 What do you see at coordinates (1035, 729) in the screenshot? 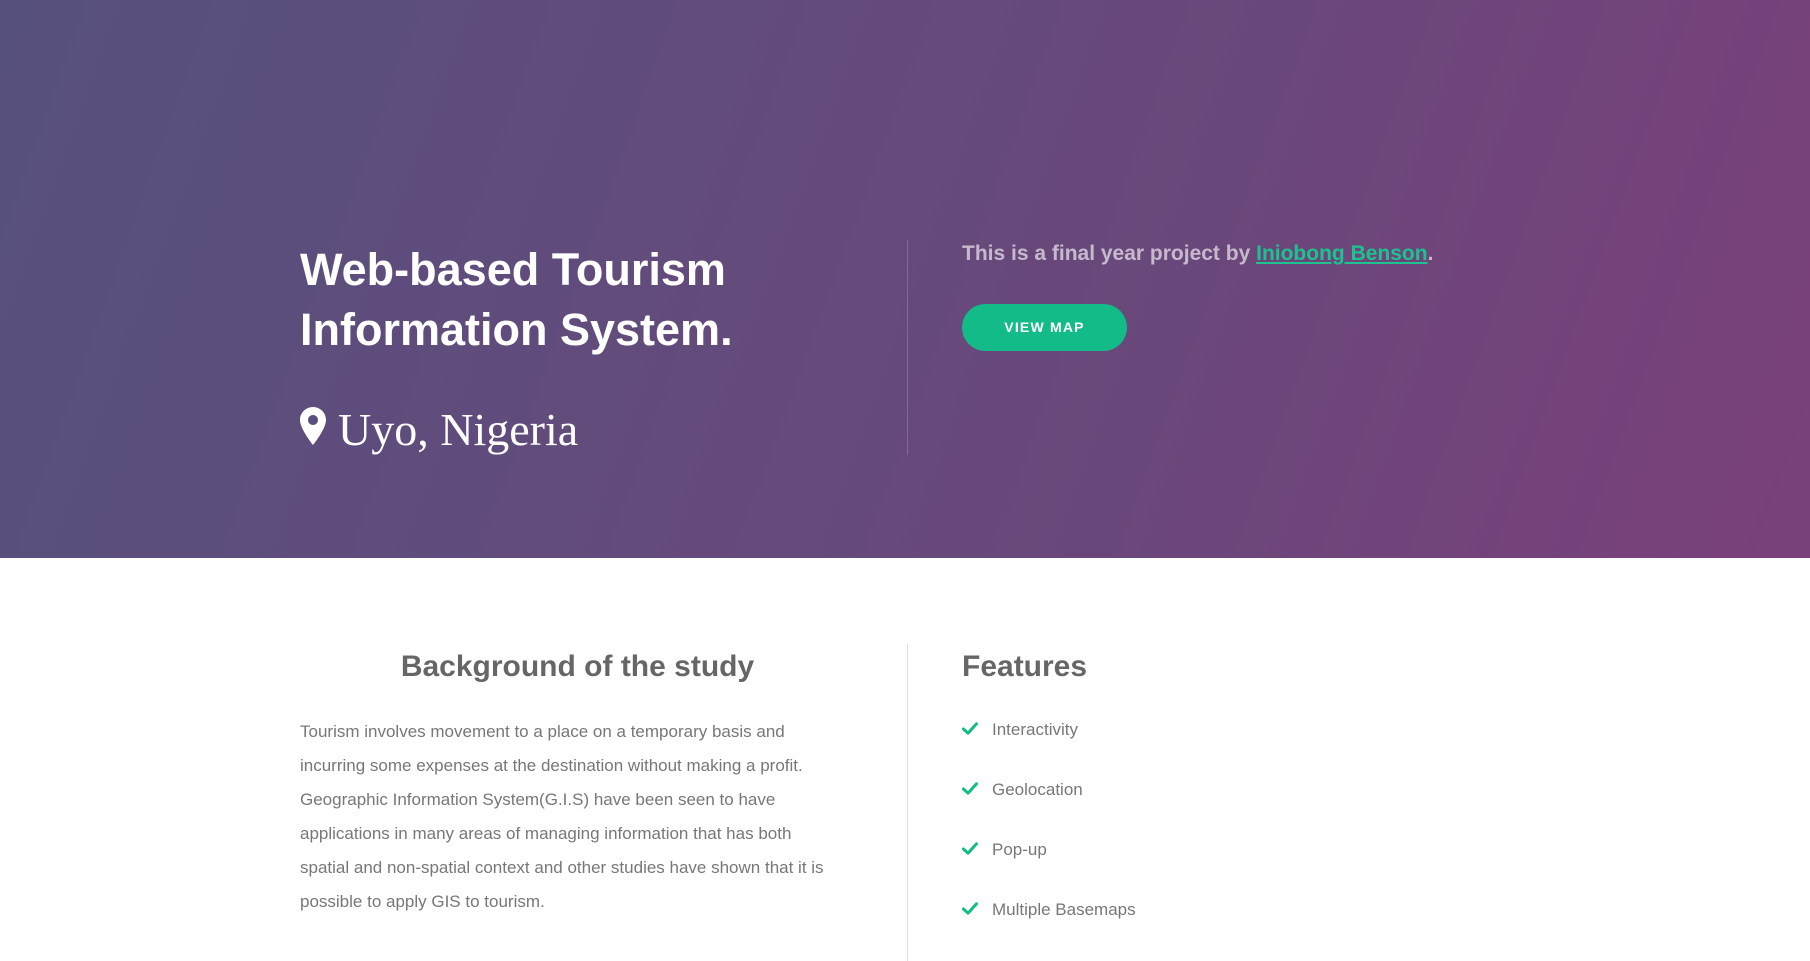
I see `feature-label: Interactivity` at bounding box center [1035, 729].